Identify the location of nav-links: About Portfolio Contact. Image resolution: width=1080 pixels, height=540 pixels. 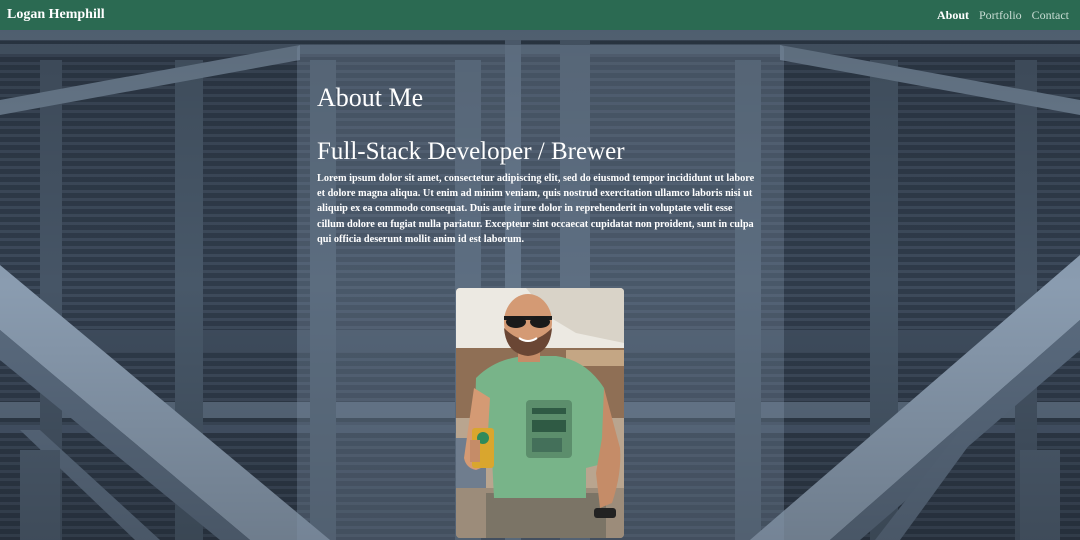
(1003, 15).